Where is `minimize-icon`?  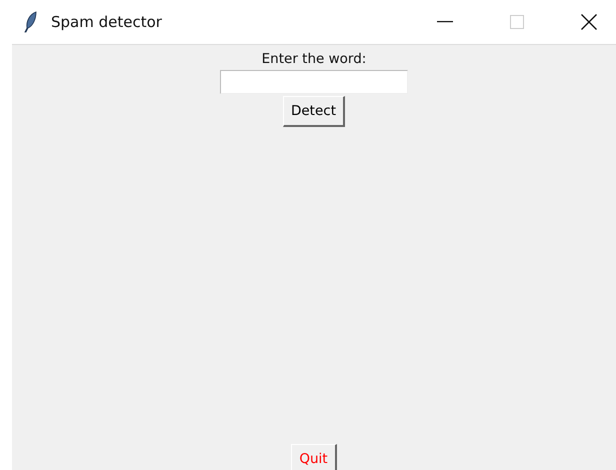 minimize-icon is located at coordinates (445, 22).